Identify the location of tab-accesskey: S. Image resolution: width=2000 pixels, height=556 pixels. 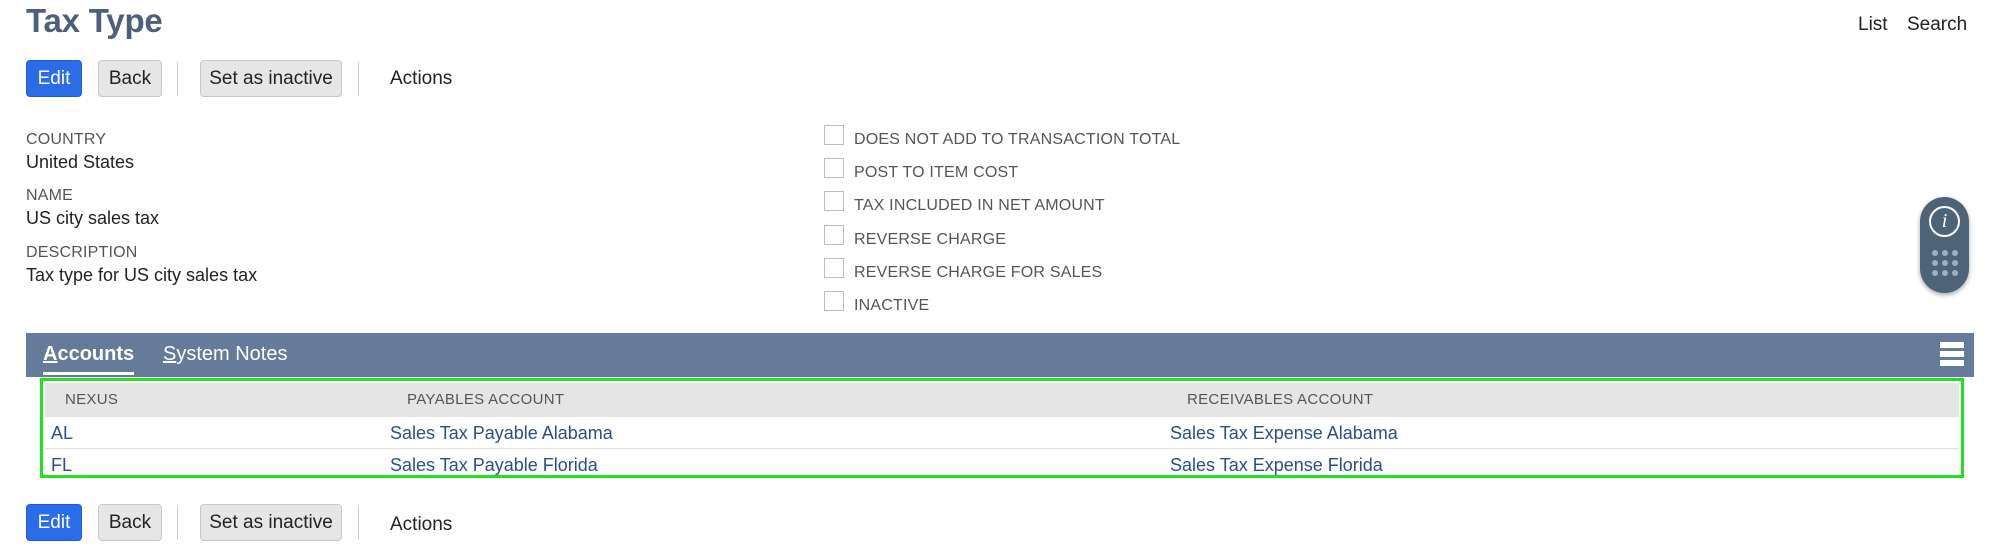
(170, 354).